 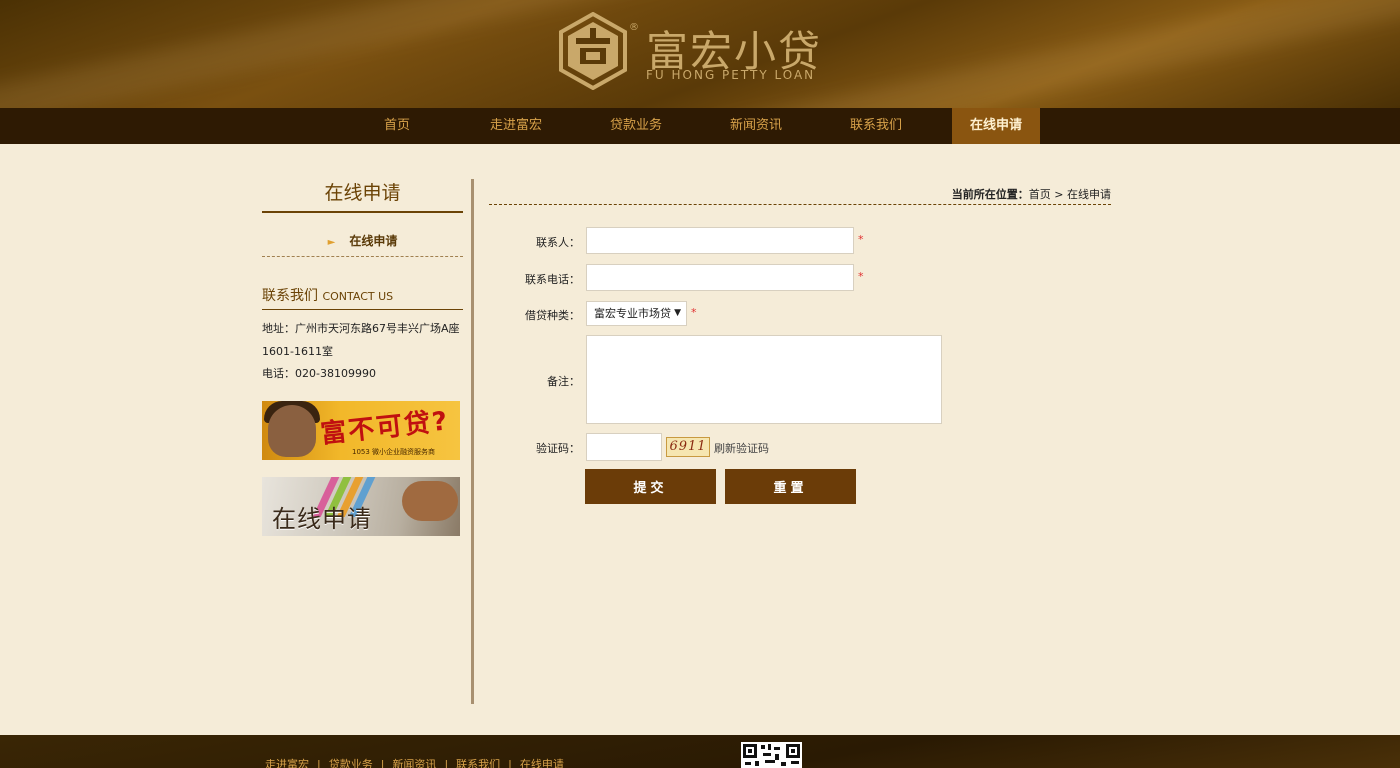 I want to click on contact-input, so click(x=720, y=240).